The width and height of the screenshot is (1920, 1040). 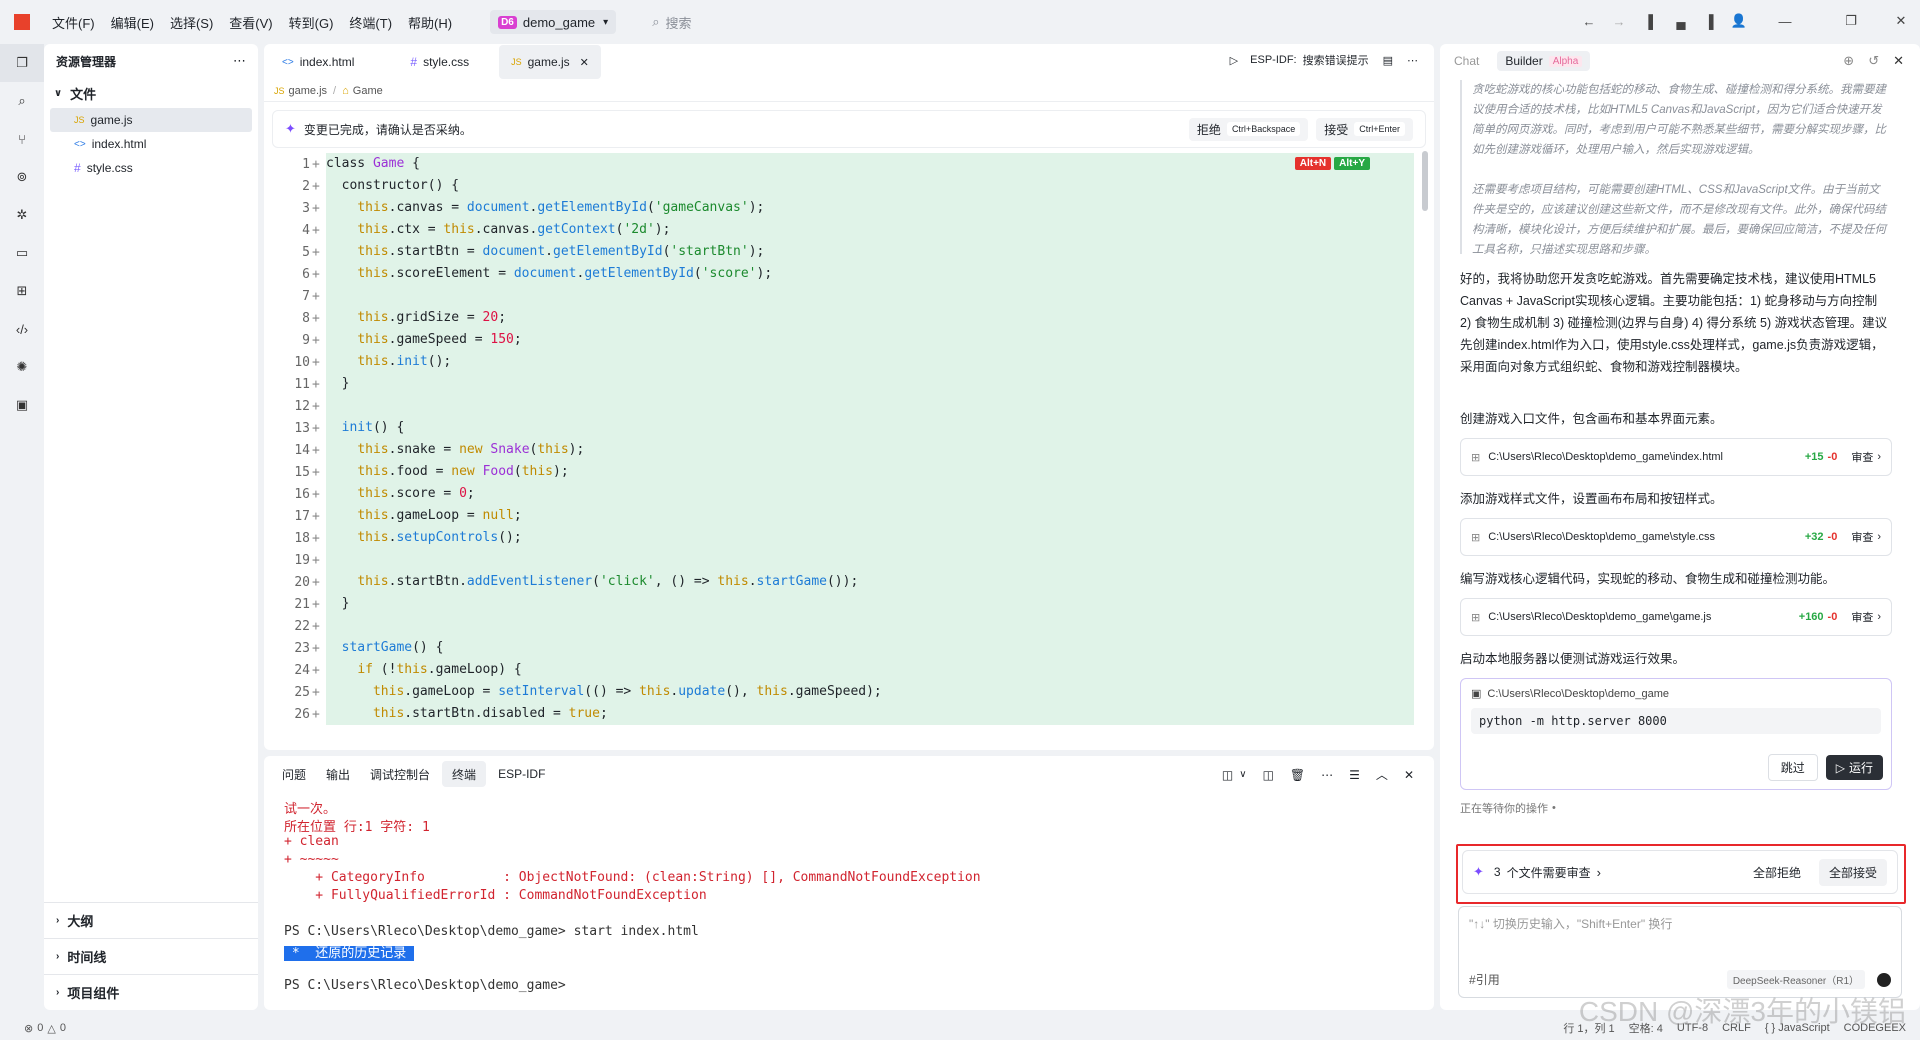 I want to click on esp-search-error-button: 搜索错误提示, so click(x=1336, y=60).